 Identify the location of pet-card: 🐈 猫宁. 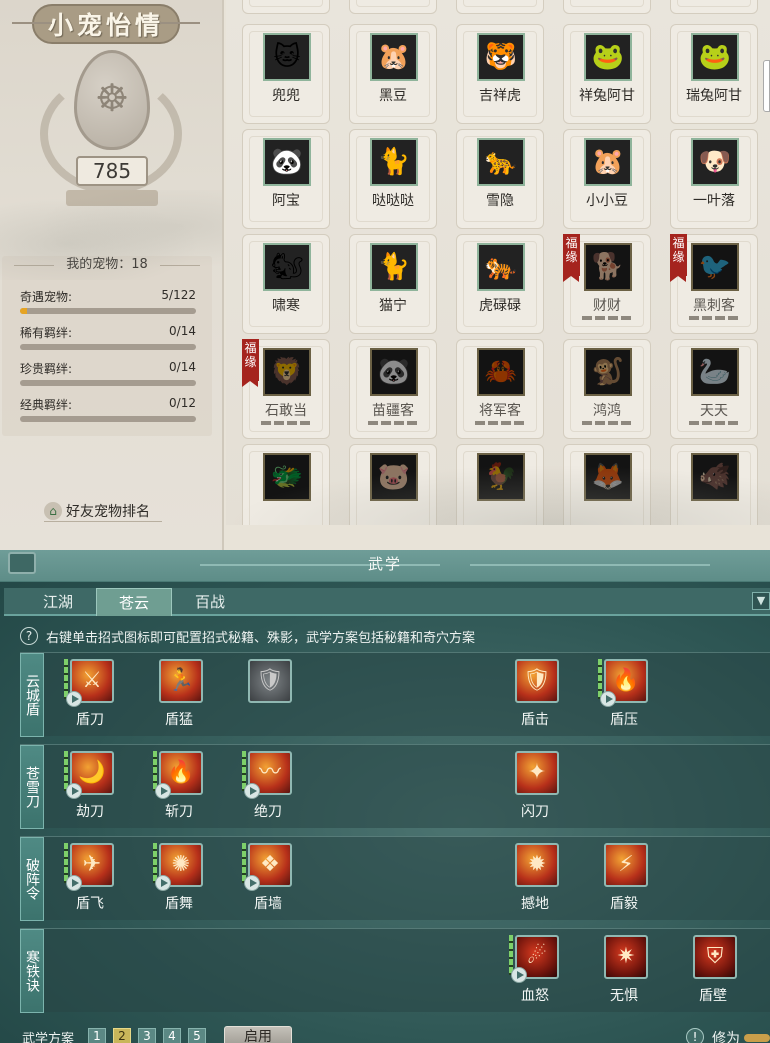
(393, 284).